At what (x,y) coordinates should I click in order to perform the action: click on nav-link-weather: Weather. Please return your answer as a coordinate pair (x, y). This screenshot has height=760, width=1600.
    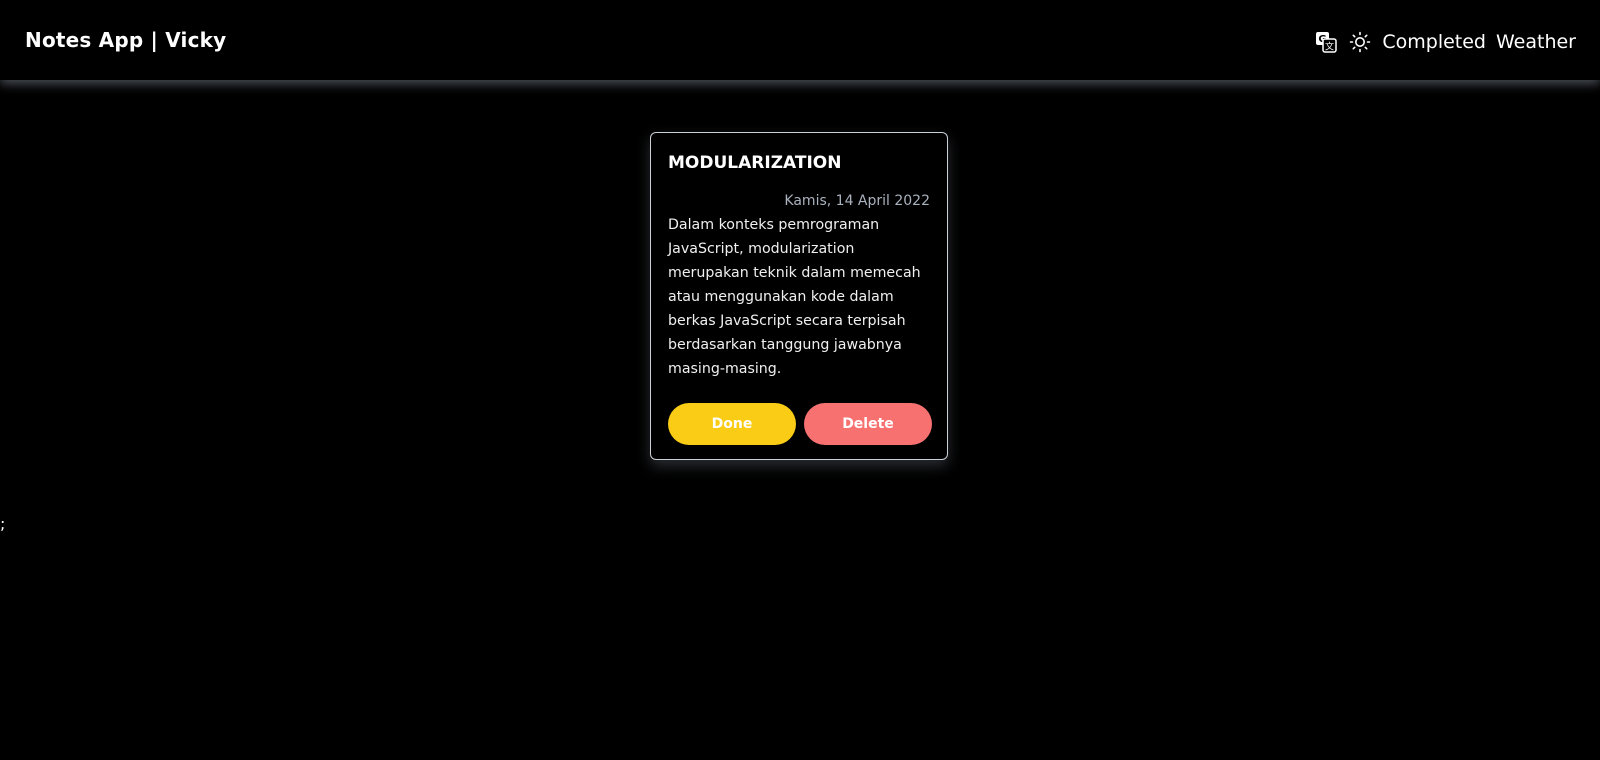
    Looking at the image, I should click on (1536, 42).